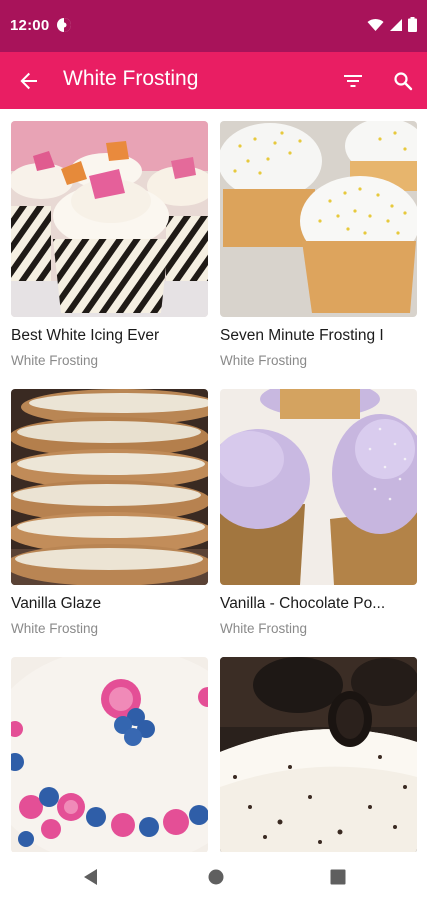 The height and width of the screenshot is (900, 427). I want to click on app-notification-icon, so click(64, 25).